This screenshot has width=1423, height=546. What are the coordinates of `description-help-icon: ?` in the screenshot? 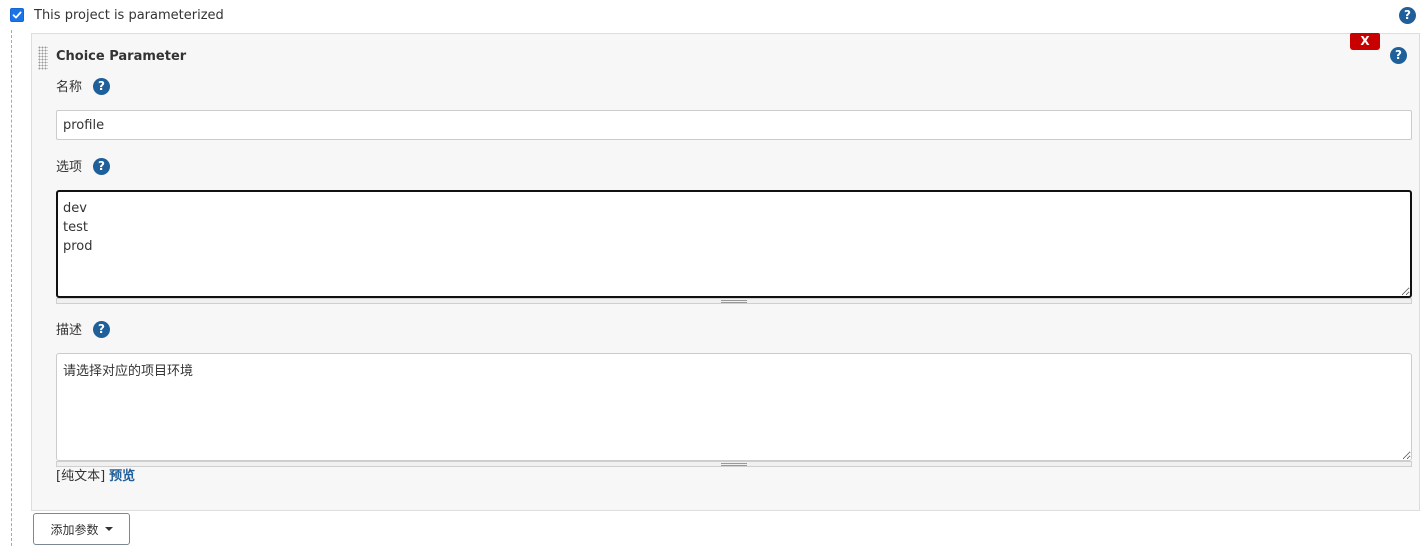 It's located at (101, 329).